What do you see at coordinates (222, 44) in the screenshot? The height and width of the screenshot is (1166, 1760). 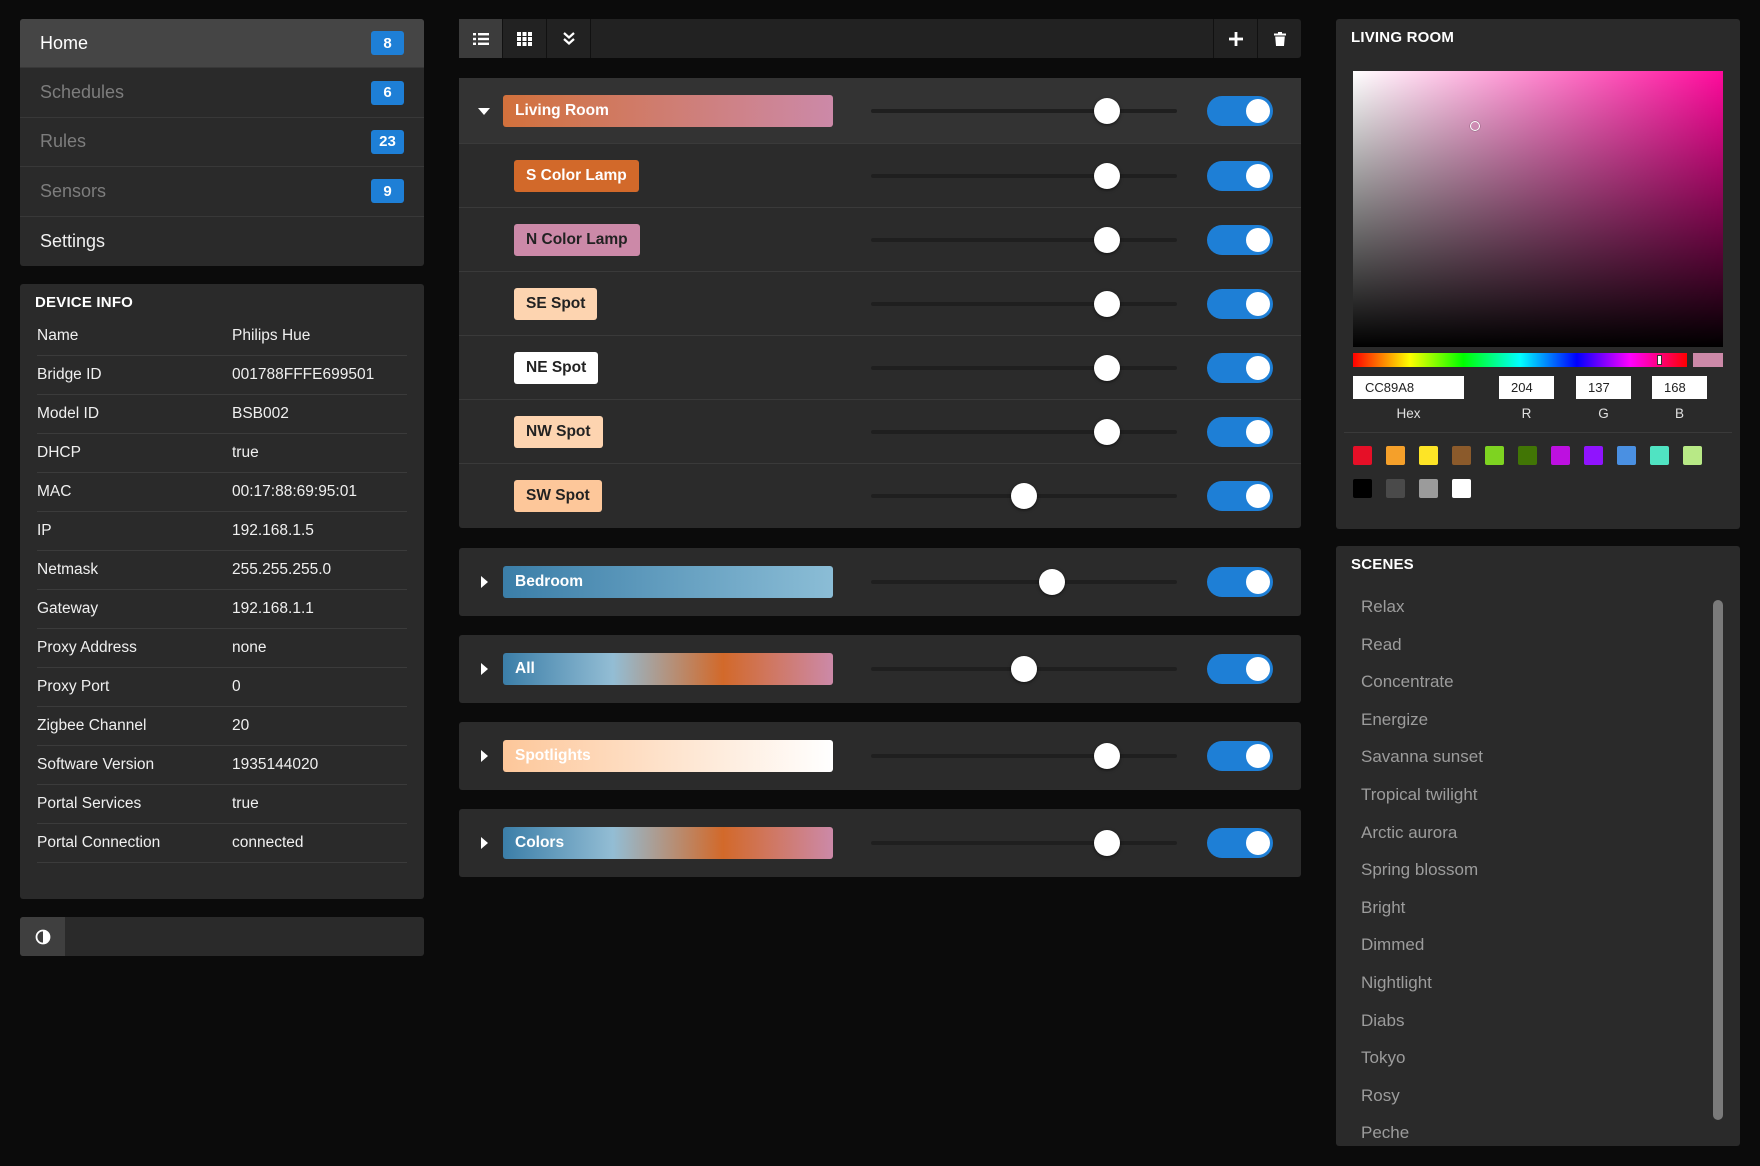 I see `nav-item-home: Home 8` at bounding box center [222, 44].